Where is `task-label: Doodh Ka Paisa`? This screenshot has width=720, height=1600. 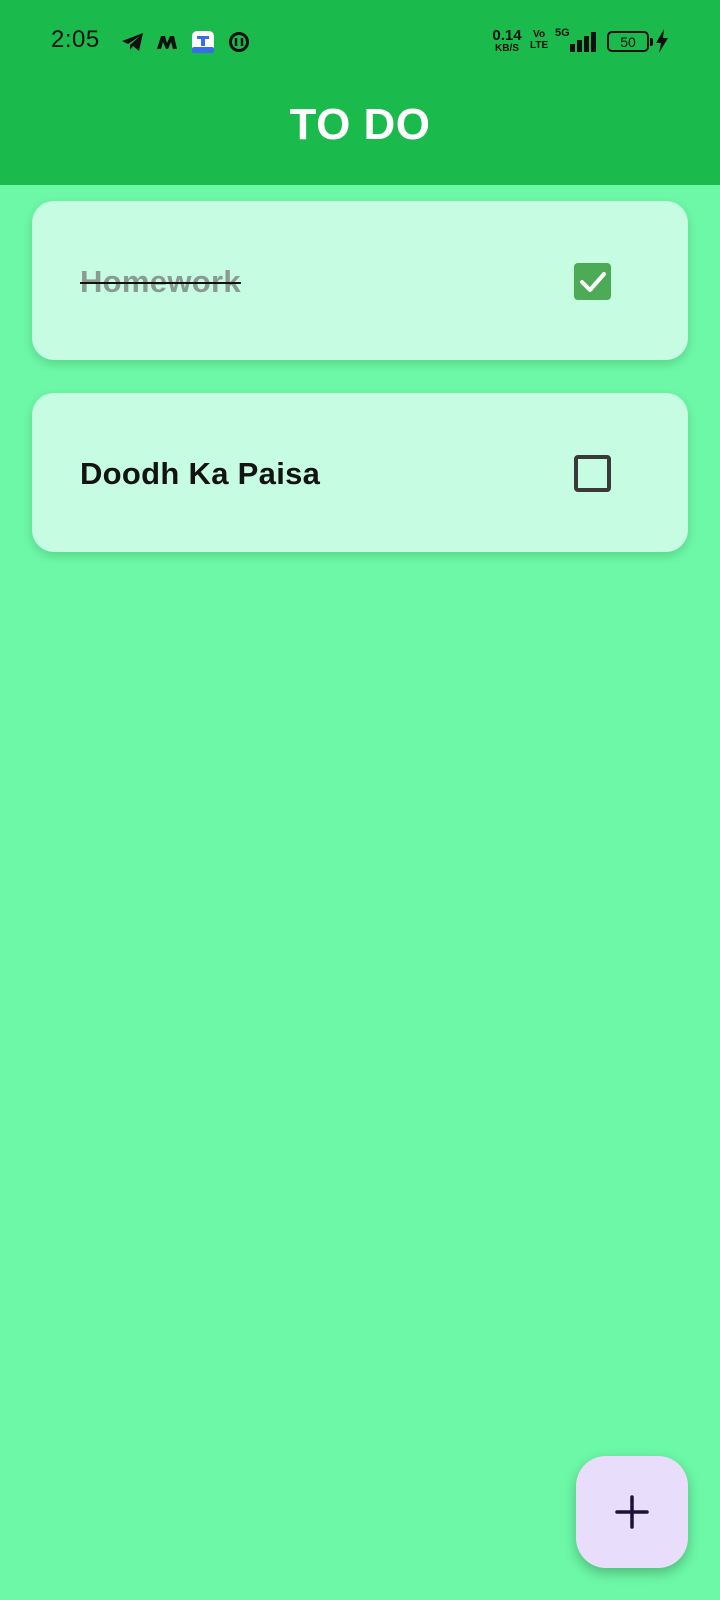 task-label: Doodh Ka Paisa is located at coordinates (200, 473).